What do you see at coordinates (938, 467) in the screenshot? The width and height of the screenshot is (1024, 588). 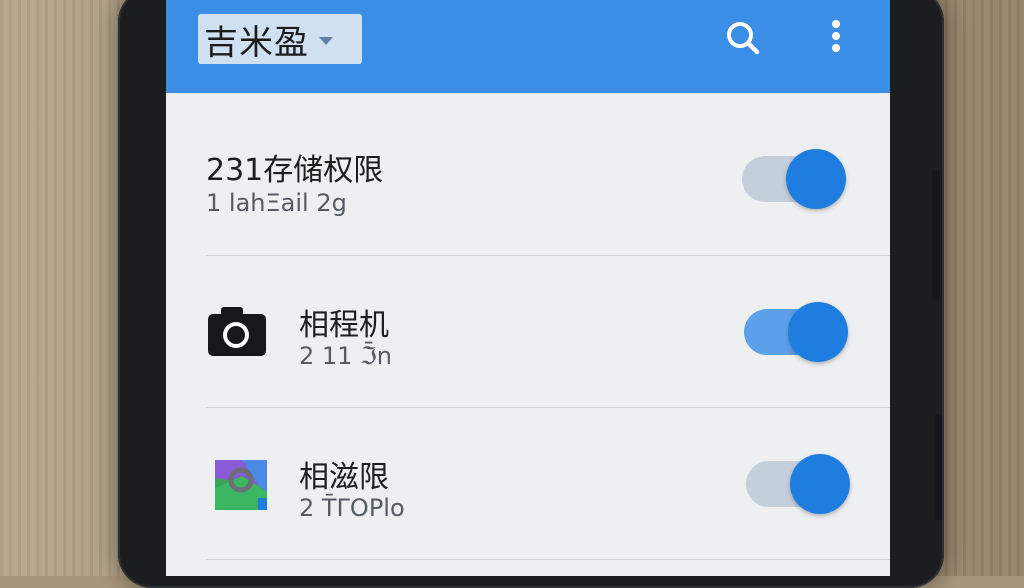 I see `power-button` at bounding box center [938, 467].